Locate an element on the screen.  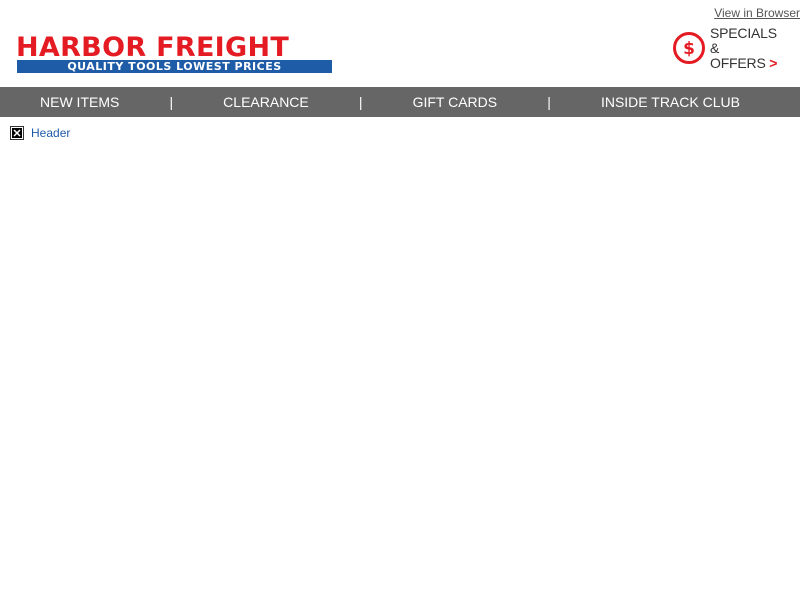
view-in-browser-link: View in Browser is located at coordinates (757, 13).